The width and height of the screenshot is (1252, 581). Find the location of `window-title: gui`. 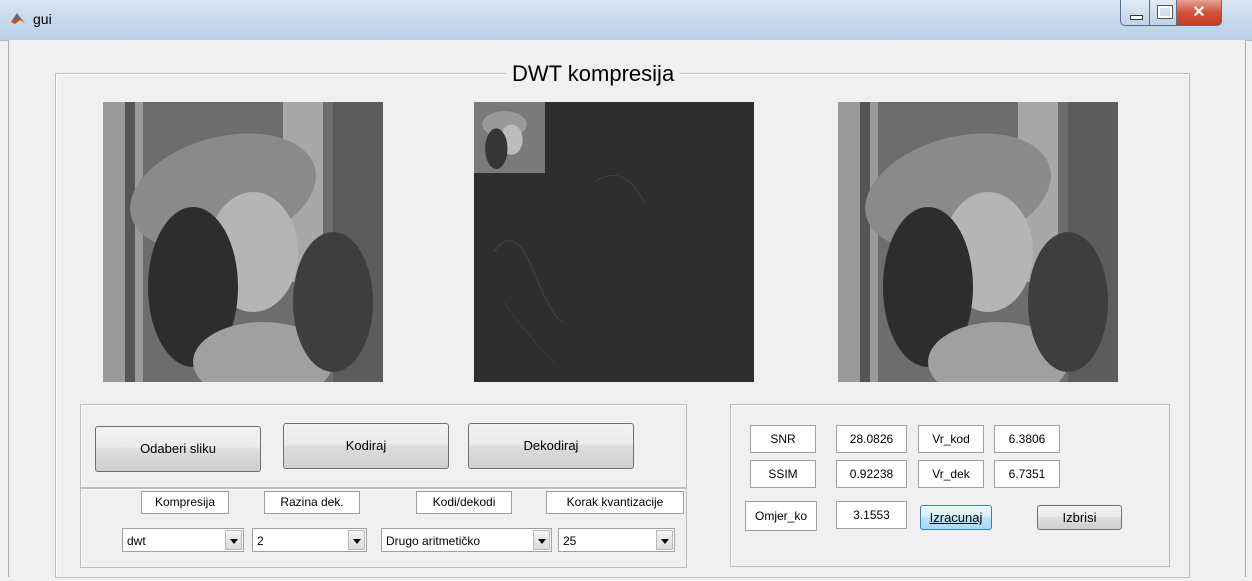

window-title: gui is located at coordinates (42, 19).